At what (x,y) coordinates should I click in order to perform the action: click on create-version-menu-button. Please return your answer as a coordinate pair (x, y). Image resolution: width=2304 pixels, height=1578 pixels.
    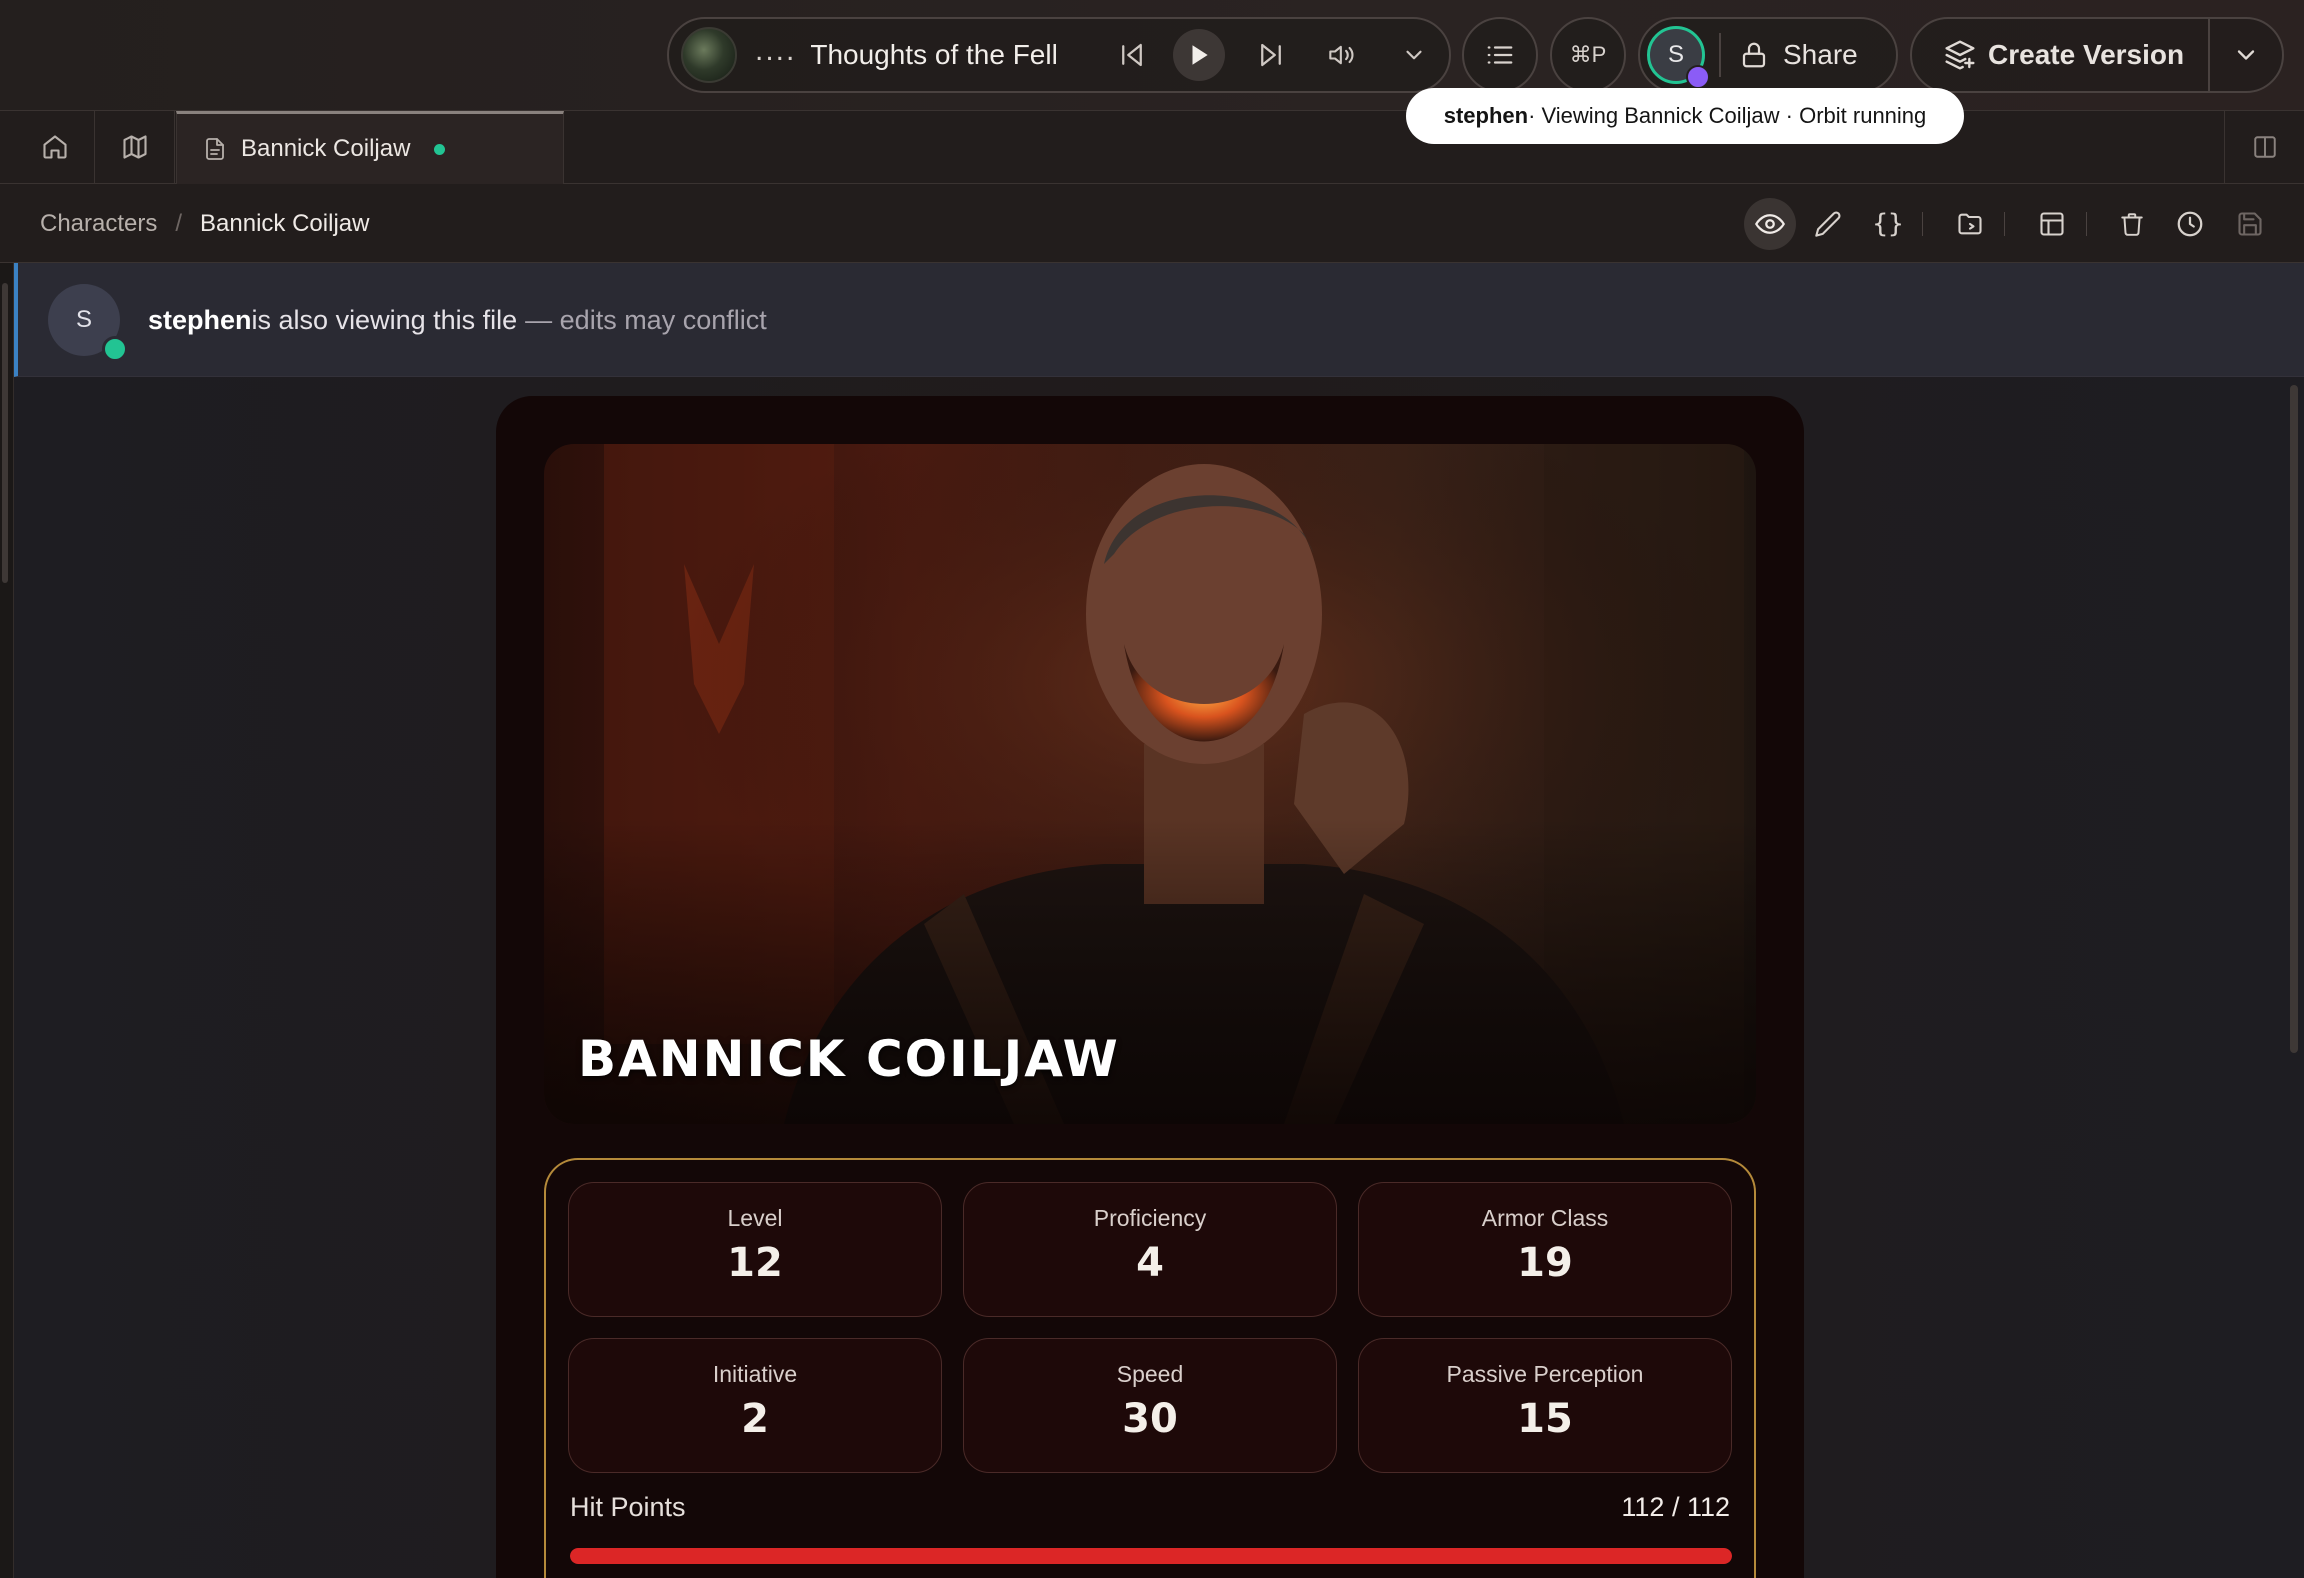
    Looking at the image, I should click on (2246, 55).